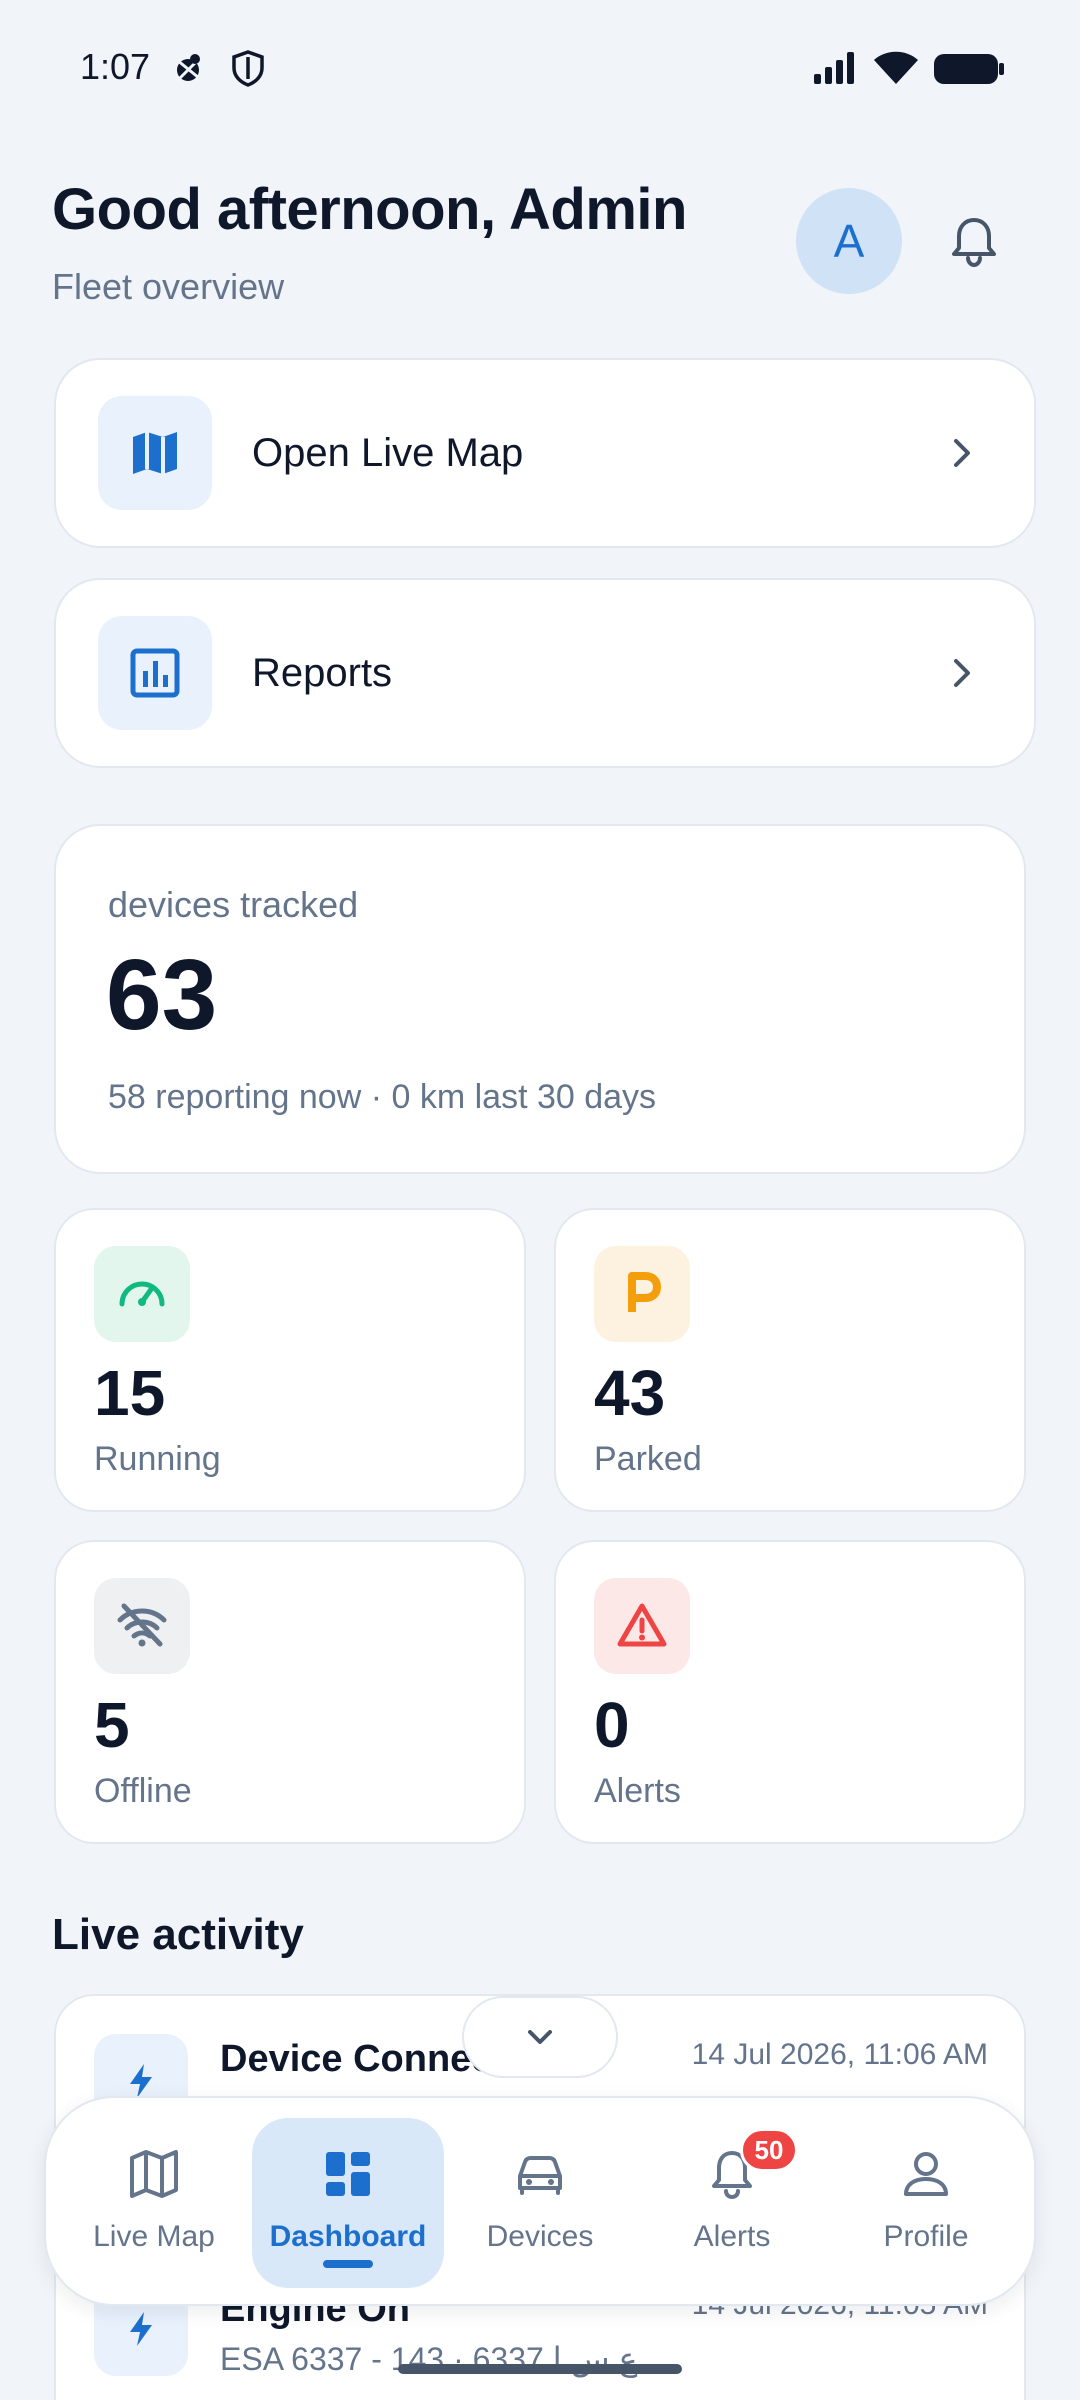 Image resolution: width=1080 pixels, height=2400 pixels. What do you see at coordinates (926, 2203) in the screenshot?
I see `nav-profile: Profile` at bounding box center [926, 2203].